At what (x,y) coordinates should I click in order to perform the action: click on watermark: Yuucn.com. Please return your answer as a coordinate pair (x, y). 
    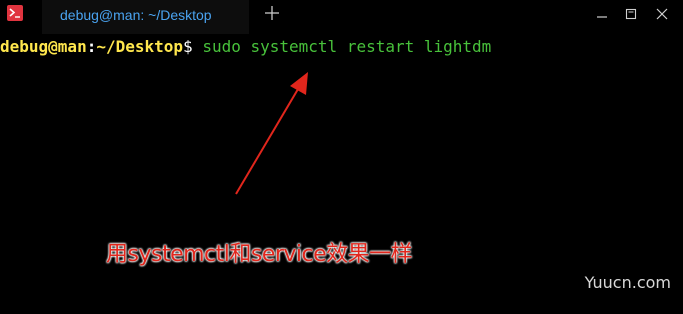
    Looking at the image, I should click on (627, 282).